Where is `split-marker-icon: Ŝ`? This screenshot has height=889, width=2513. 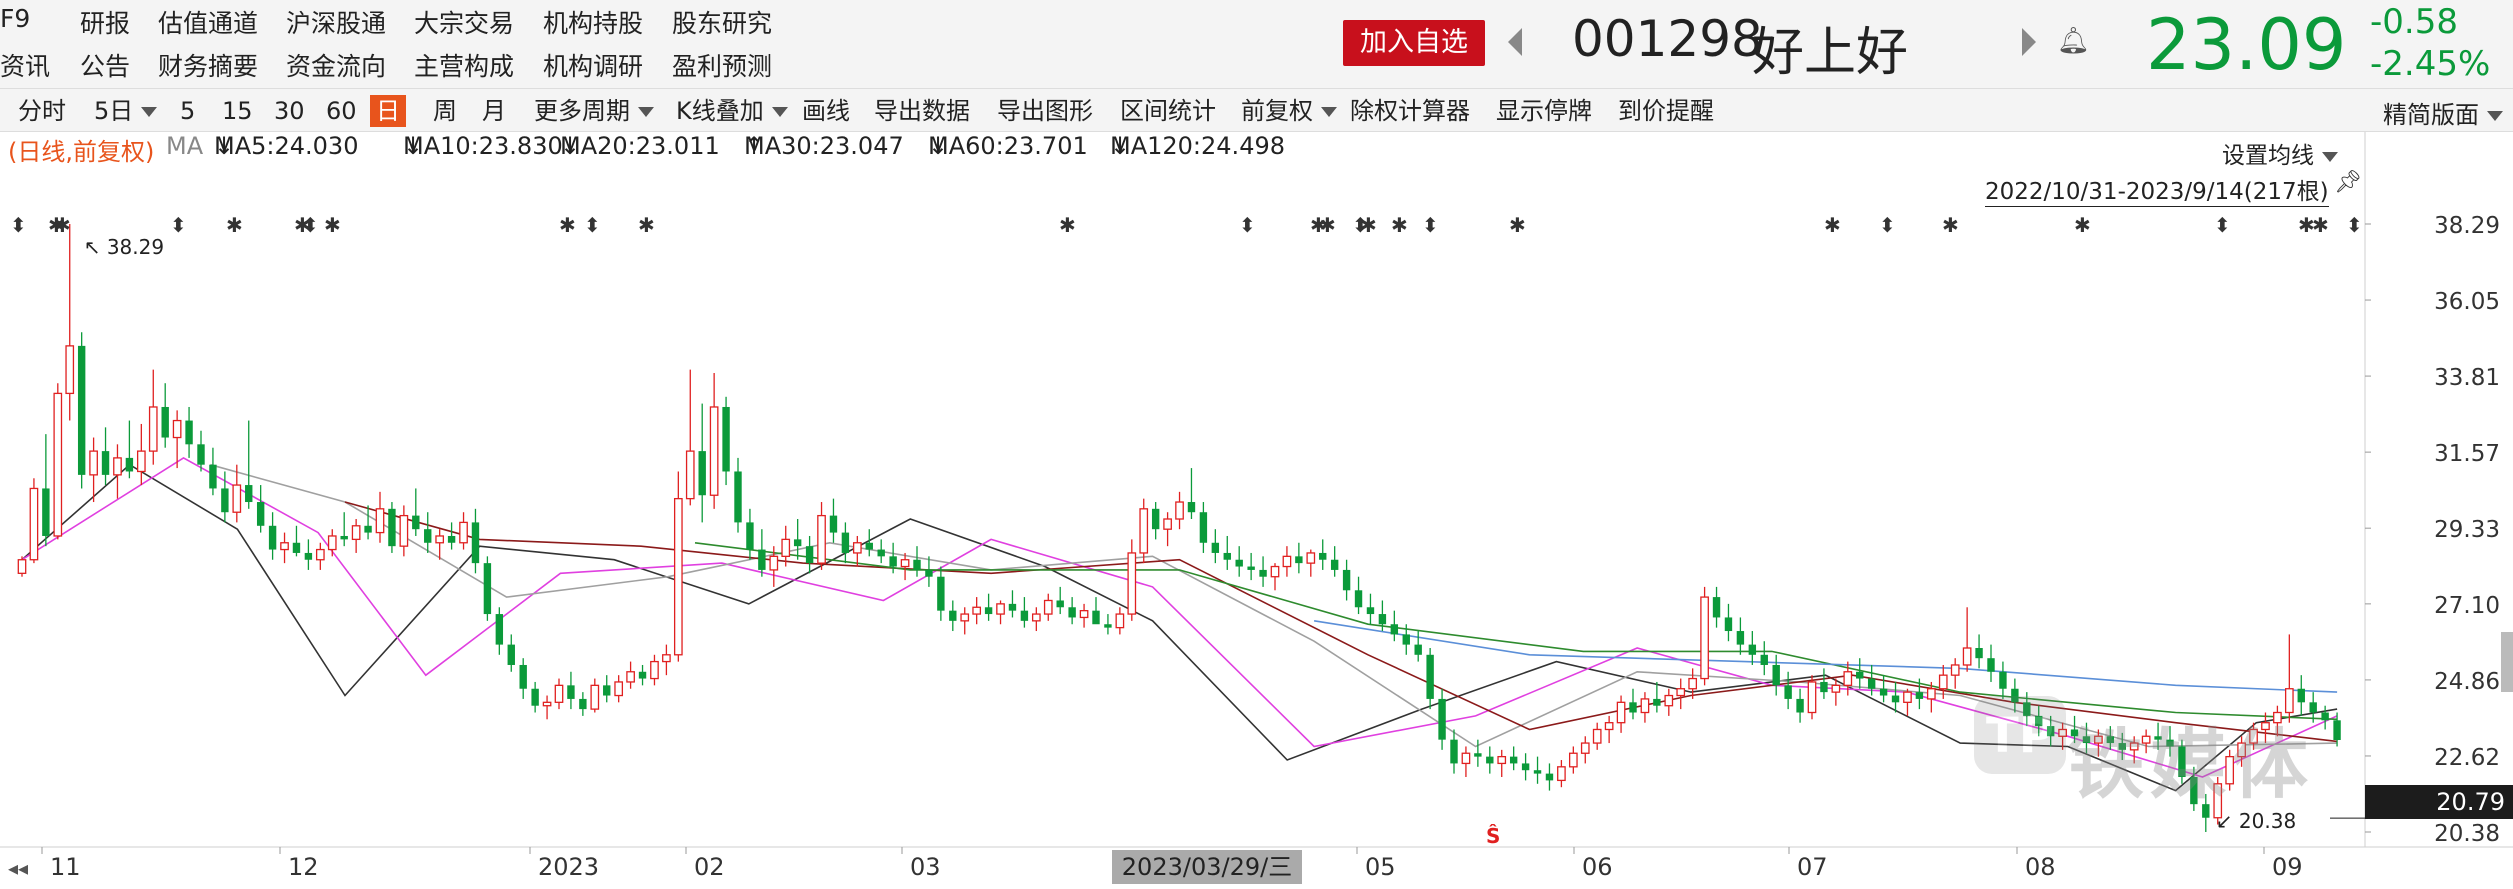
split-marker-icon: Ŝ is located at coordinates (1493, 836).